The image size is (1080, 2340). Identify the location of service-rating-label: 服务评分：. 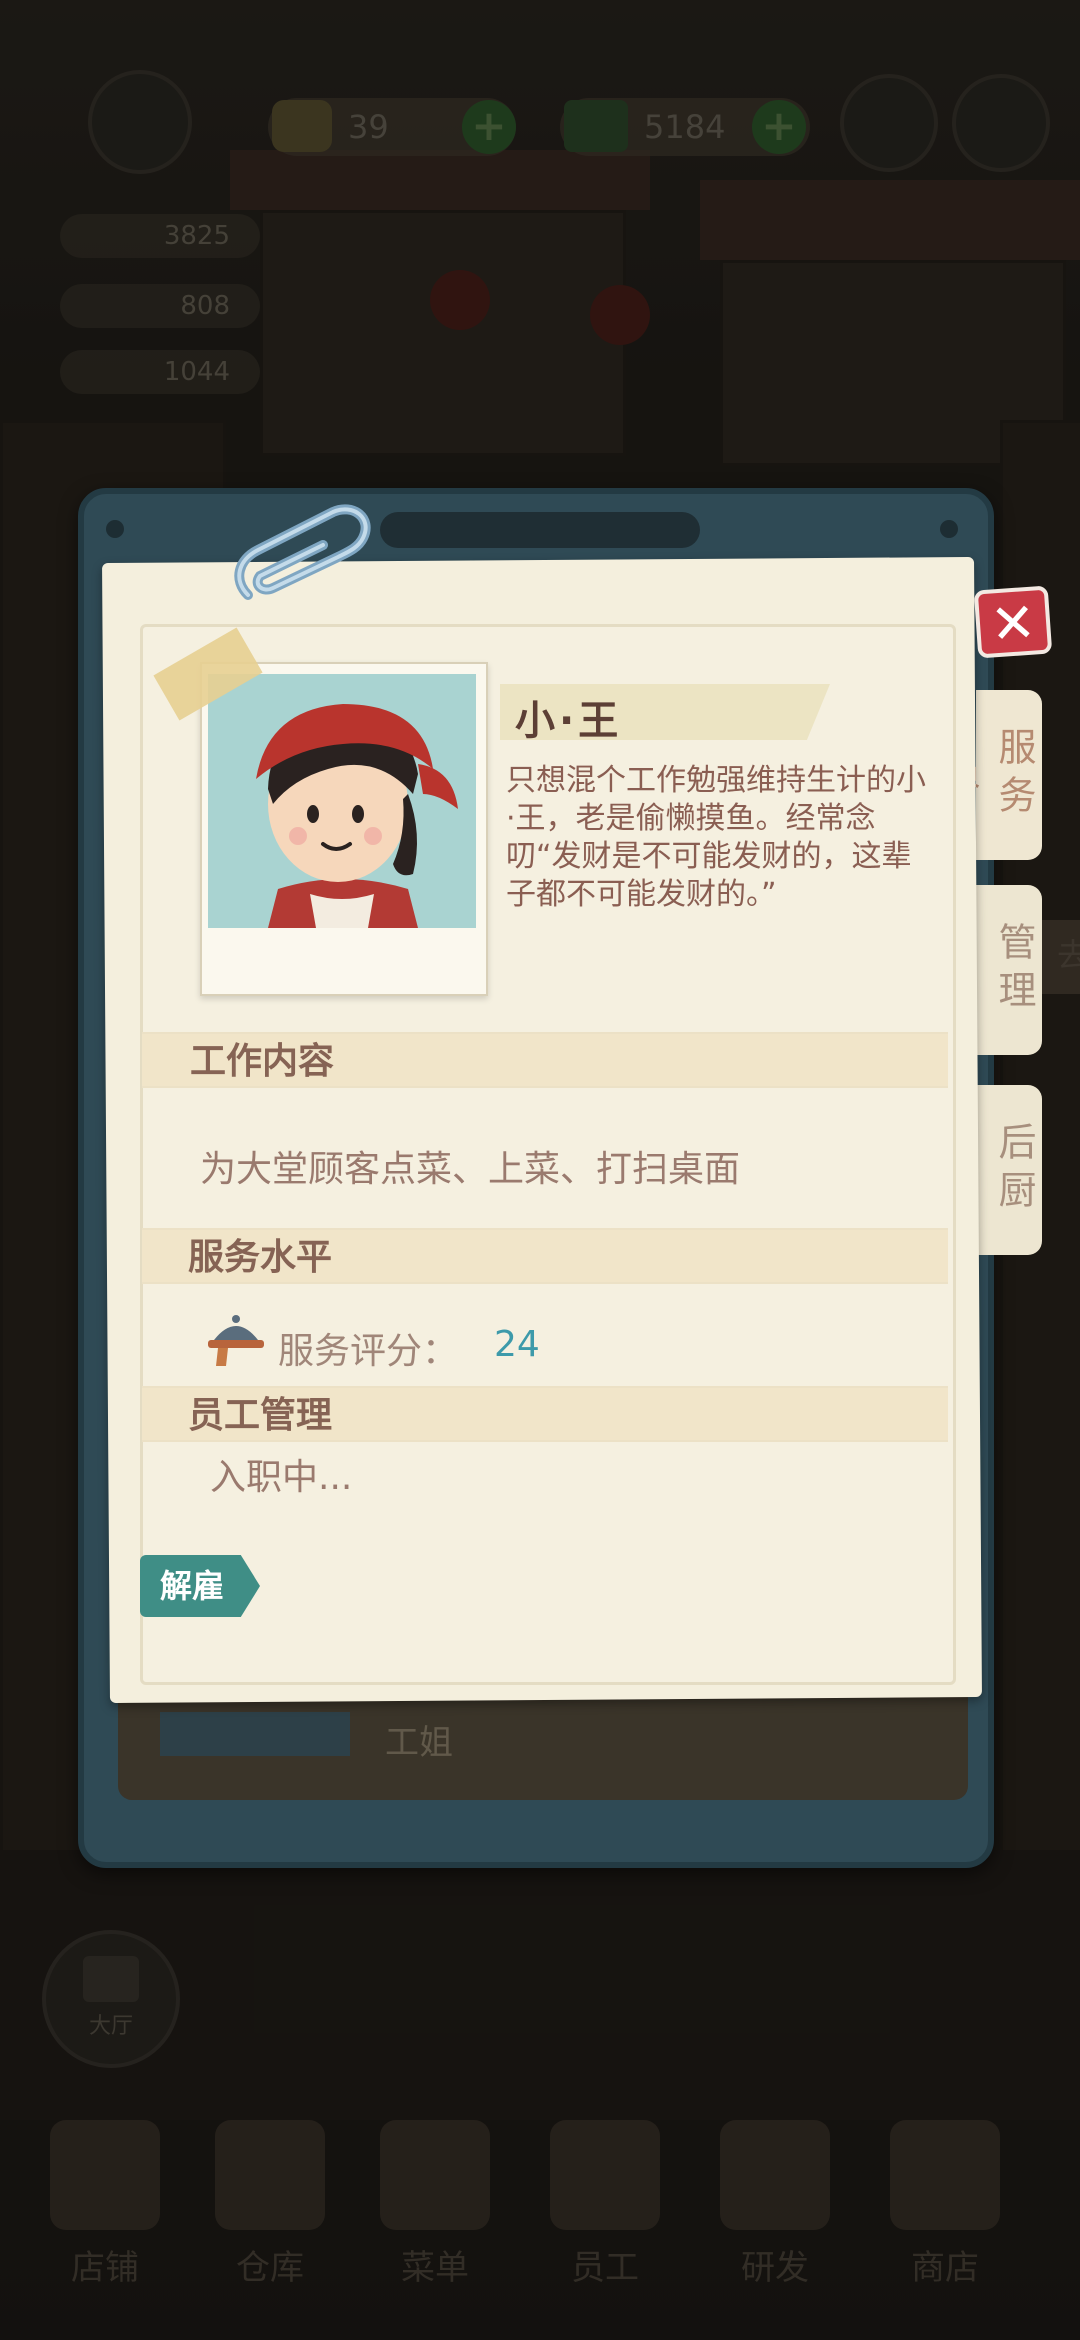
(368, 1351).